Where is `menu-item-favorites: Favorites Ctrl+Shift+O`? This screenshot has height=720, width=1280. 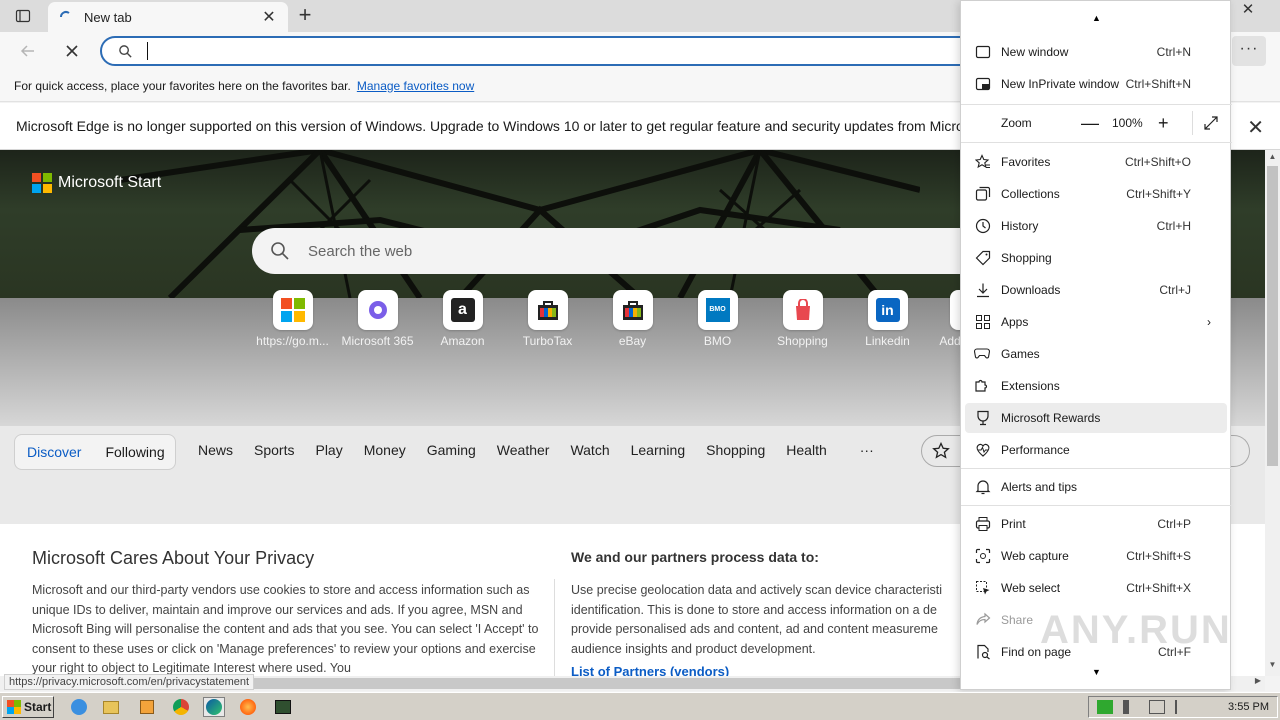
menu-item-favorites: Favorites Ctrl+Shift+O is located at coordinates (1096, 162).